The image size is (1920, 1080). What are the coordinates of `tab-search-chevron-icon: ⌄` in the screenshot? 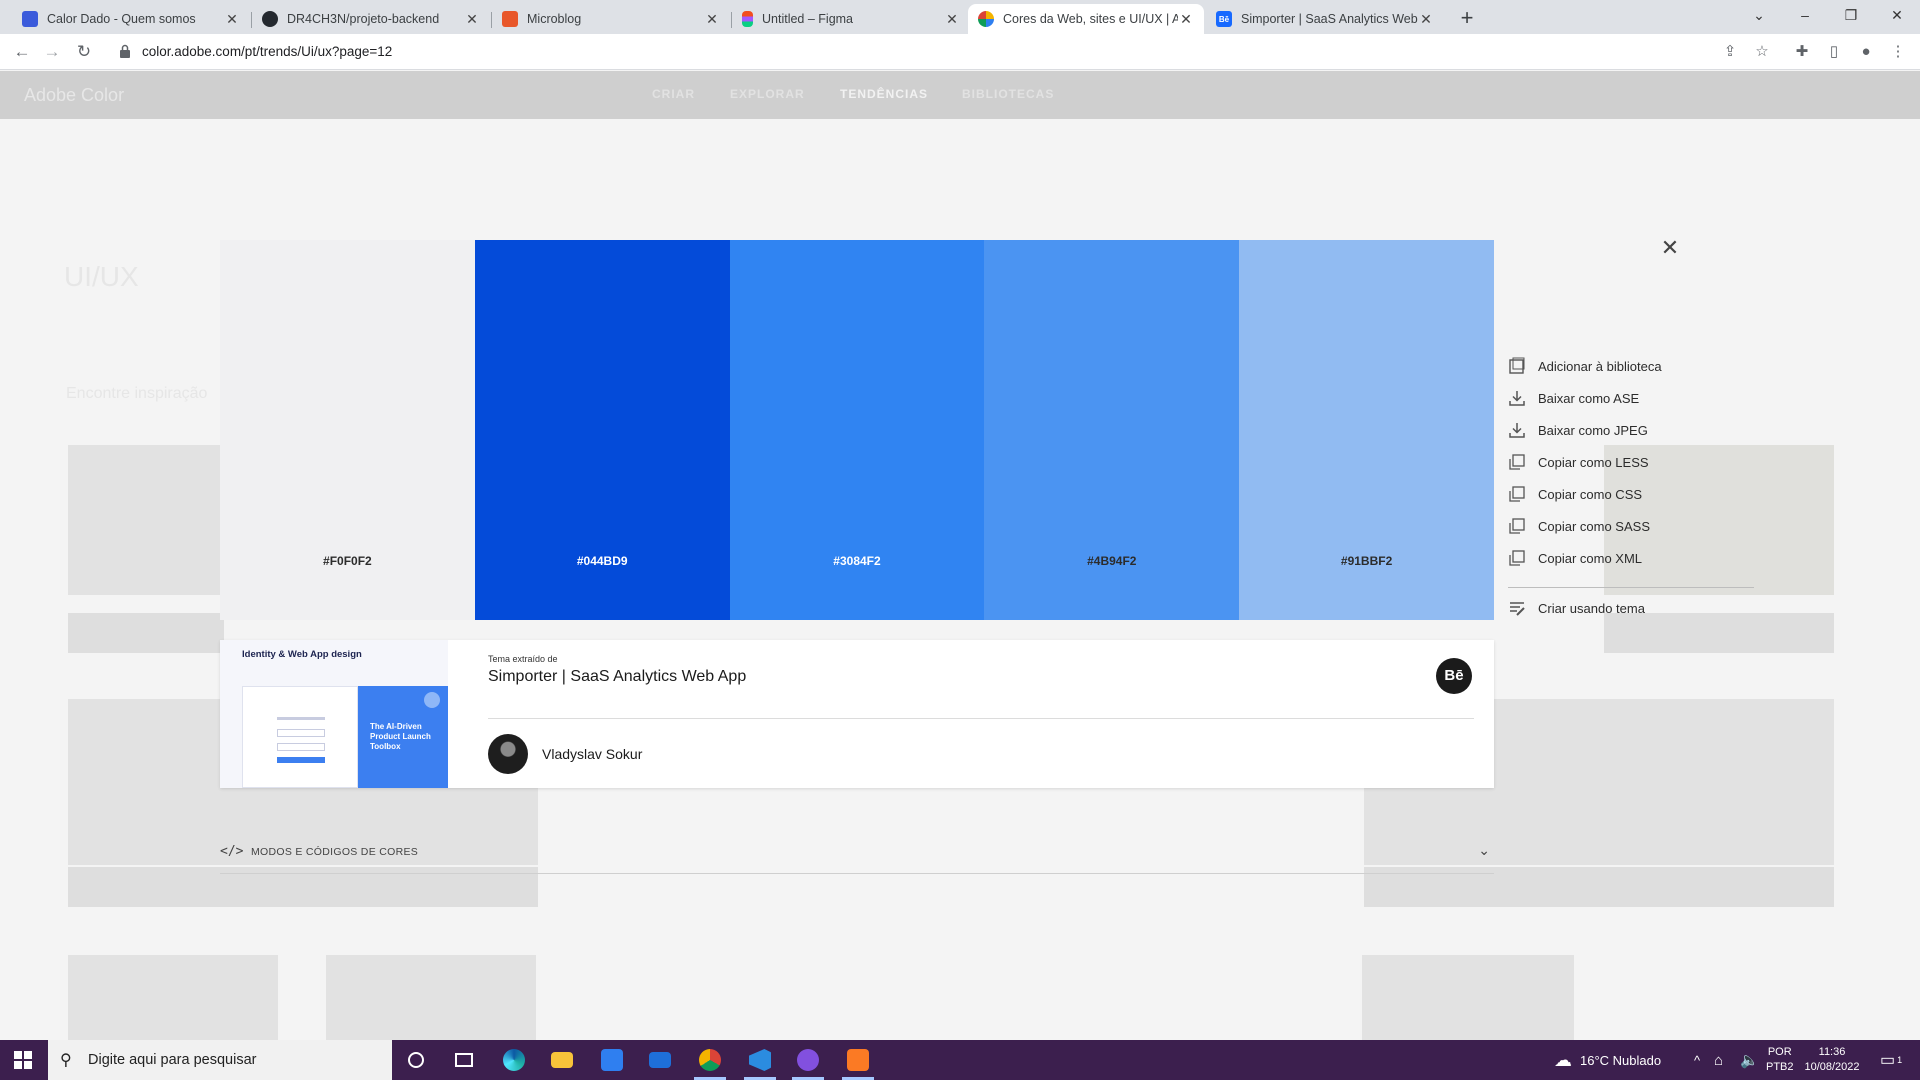 It's located at (1759, 15).